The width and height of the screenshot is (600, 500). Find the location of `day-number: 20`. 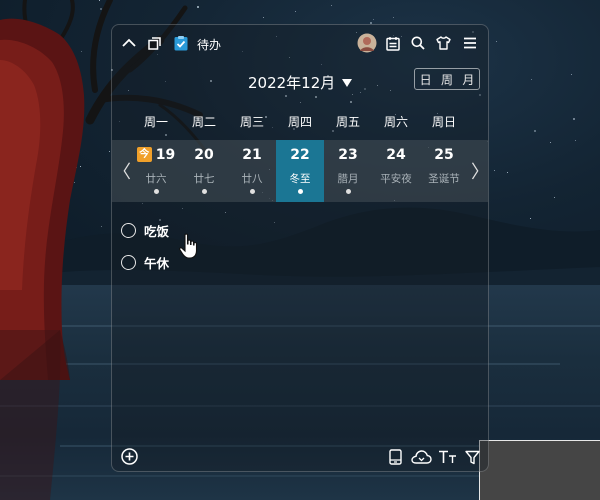

day-number: 20 is located at coordinates (204, 155).